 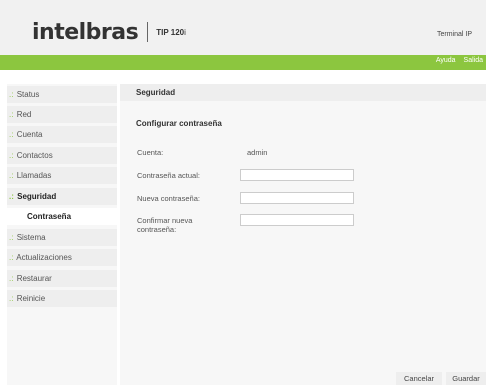 What do you see at coordinates (31, 237) in the screenshot?
I see `sidebar-item-label: Sistema` at bounding box center [31, 237].